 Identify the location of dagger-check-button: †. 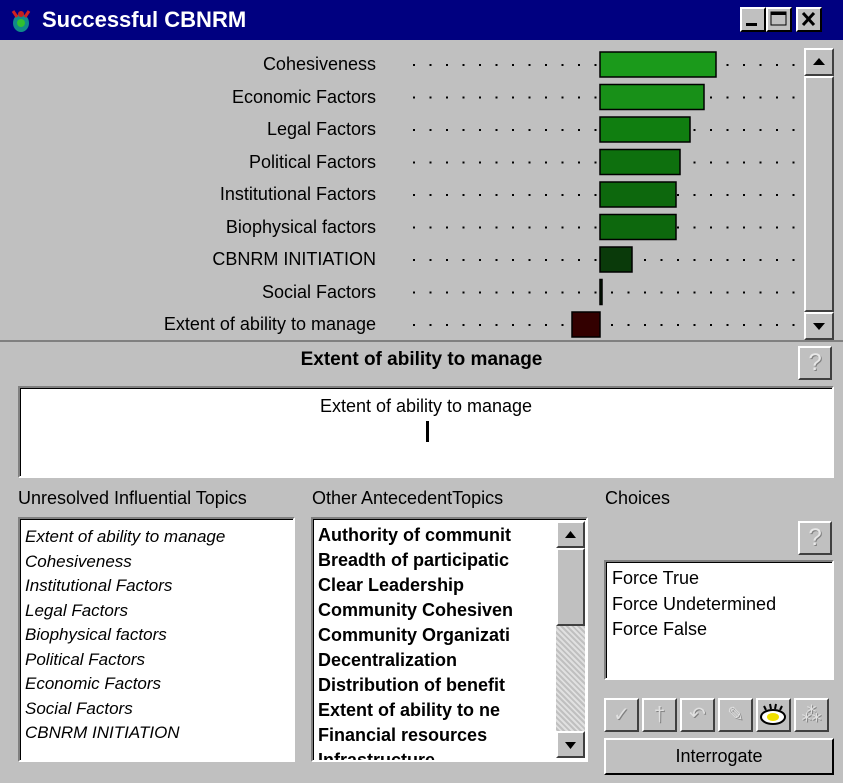
(659, 715).